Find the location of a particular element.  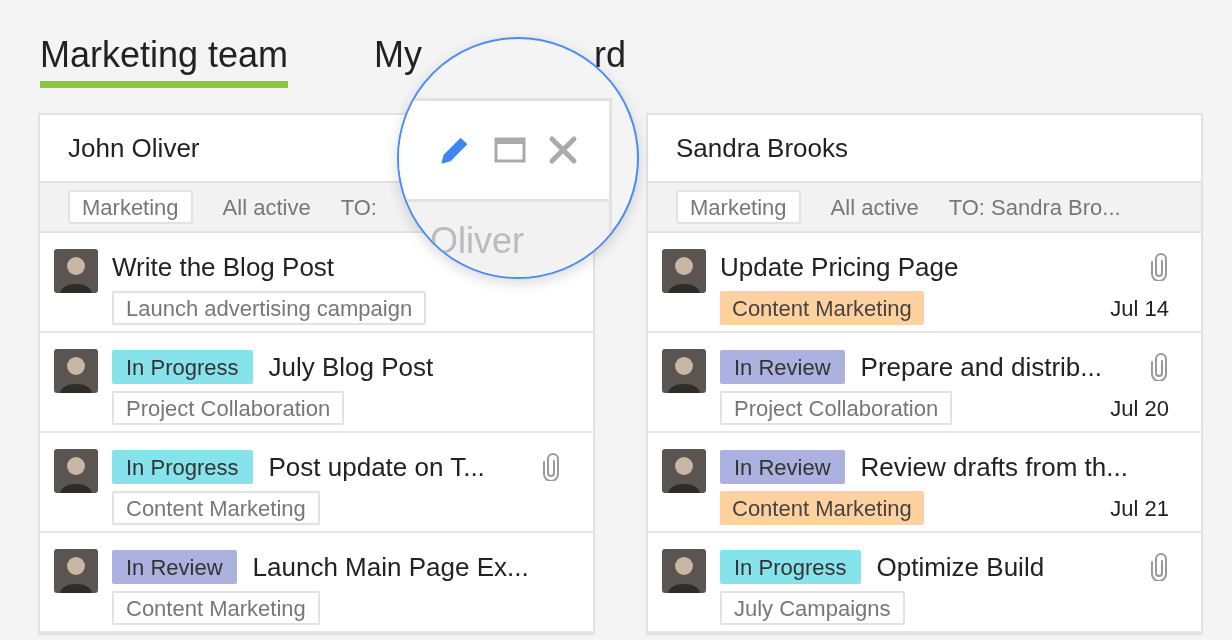

task-title: Optimize Build is located at coordinates (960, 567).